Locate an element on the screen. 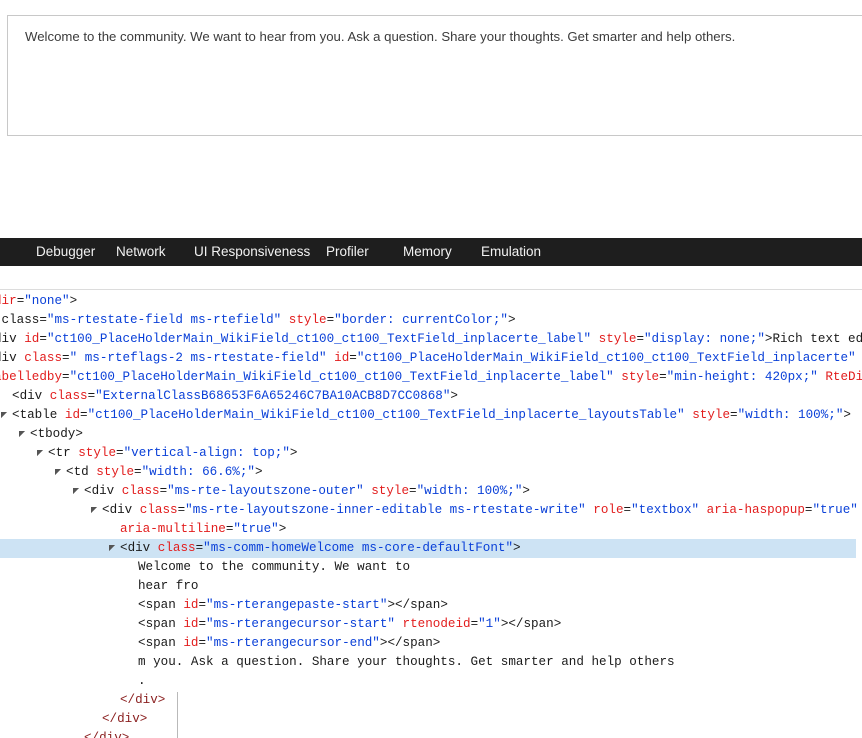 This screenshot has height=738, width=862. dom-node-row: Welcome to the community. We want to is located at coordinates (428, 567).